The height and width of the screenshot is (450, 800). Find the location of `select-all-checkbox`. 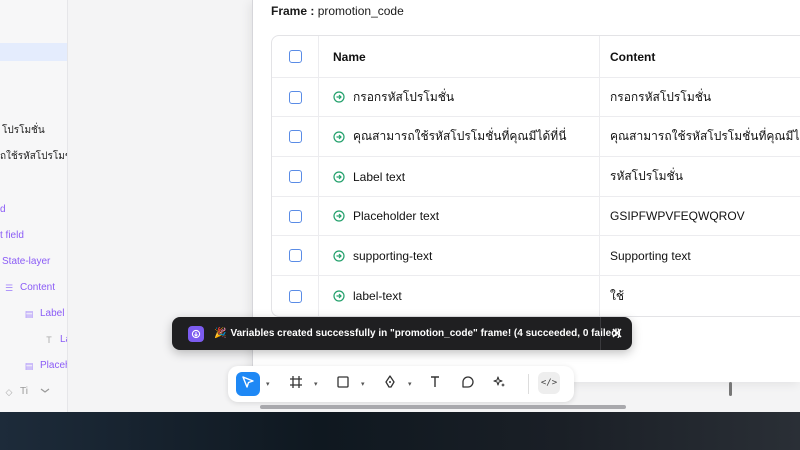

select-all-checkbox is located at coordinates (295, 56).